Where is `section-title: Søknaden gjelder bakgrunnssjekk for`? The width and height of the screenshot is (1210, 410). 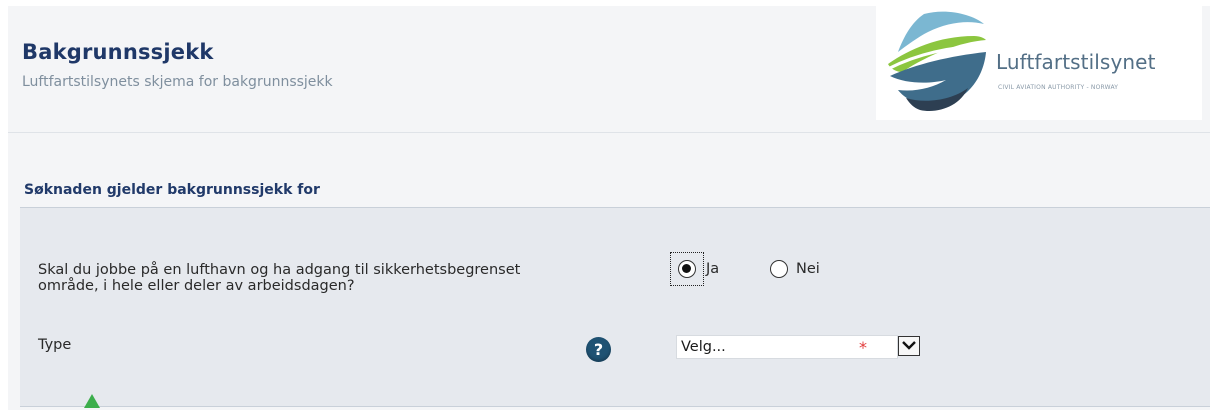 section-title: Søknaden gjelder bakgrunnssjekk for is located at coordinates (172, 190).